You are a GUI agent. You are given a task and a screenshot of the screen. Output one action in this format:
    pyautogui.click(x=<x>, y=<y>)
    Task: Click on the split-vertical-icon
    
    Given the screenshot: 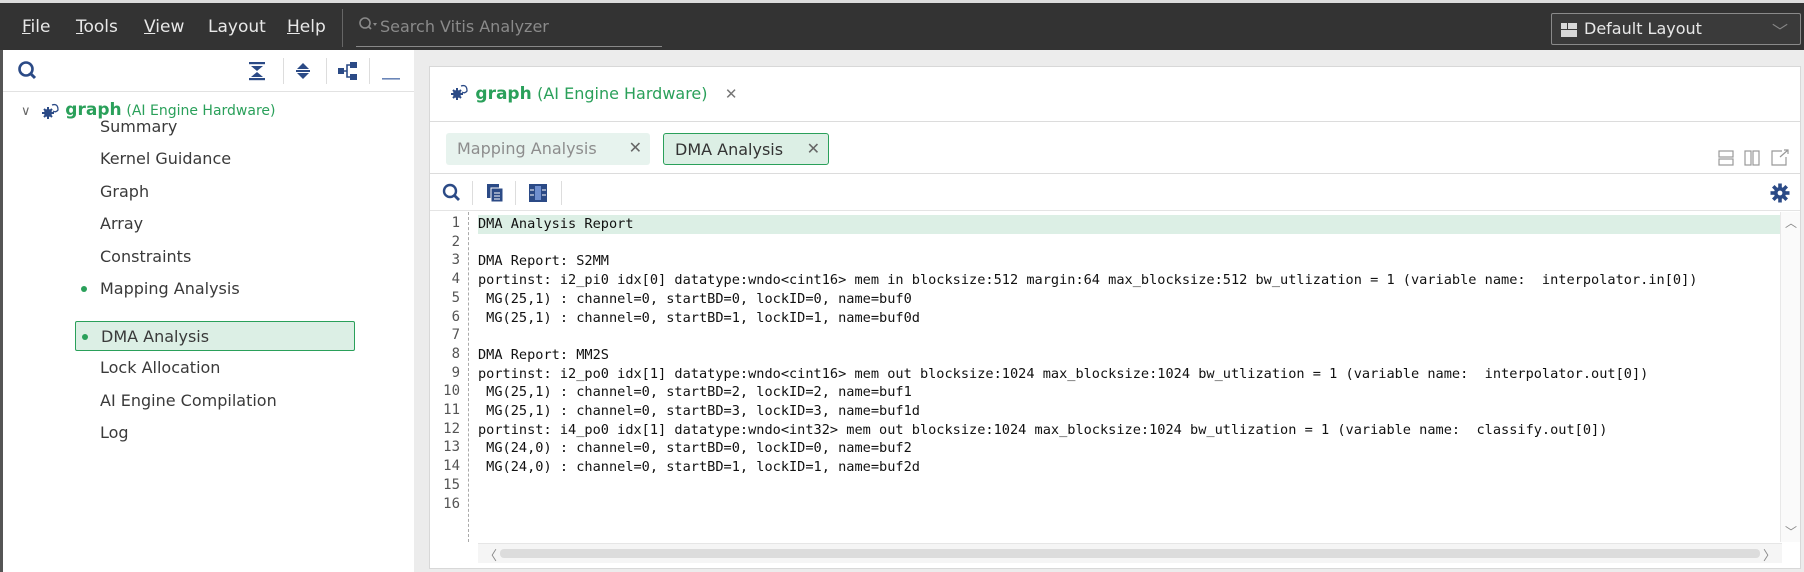 What is the action you would take?
    pyautogui.click(x=1752, y=158)
    